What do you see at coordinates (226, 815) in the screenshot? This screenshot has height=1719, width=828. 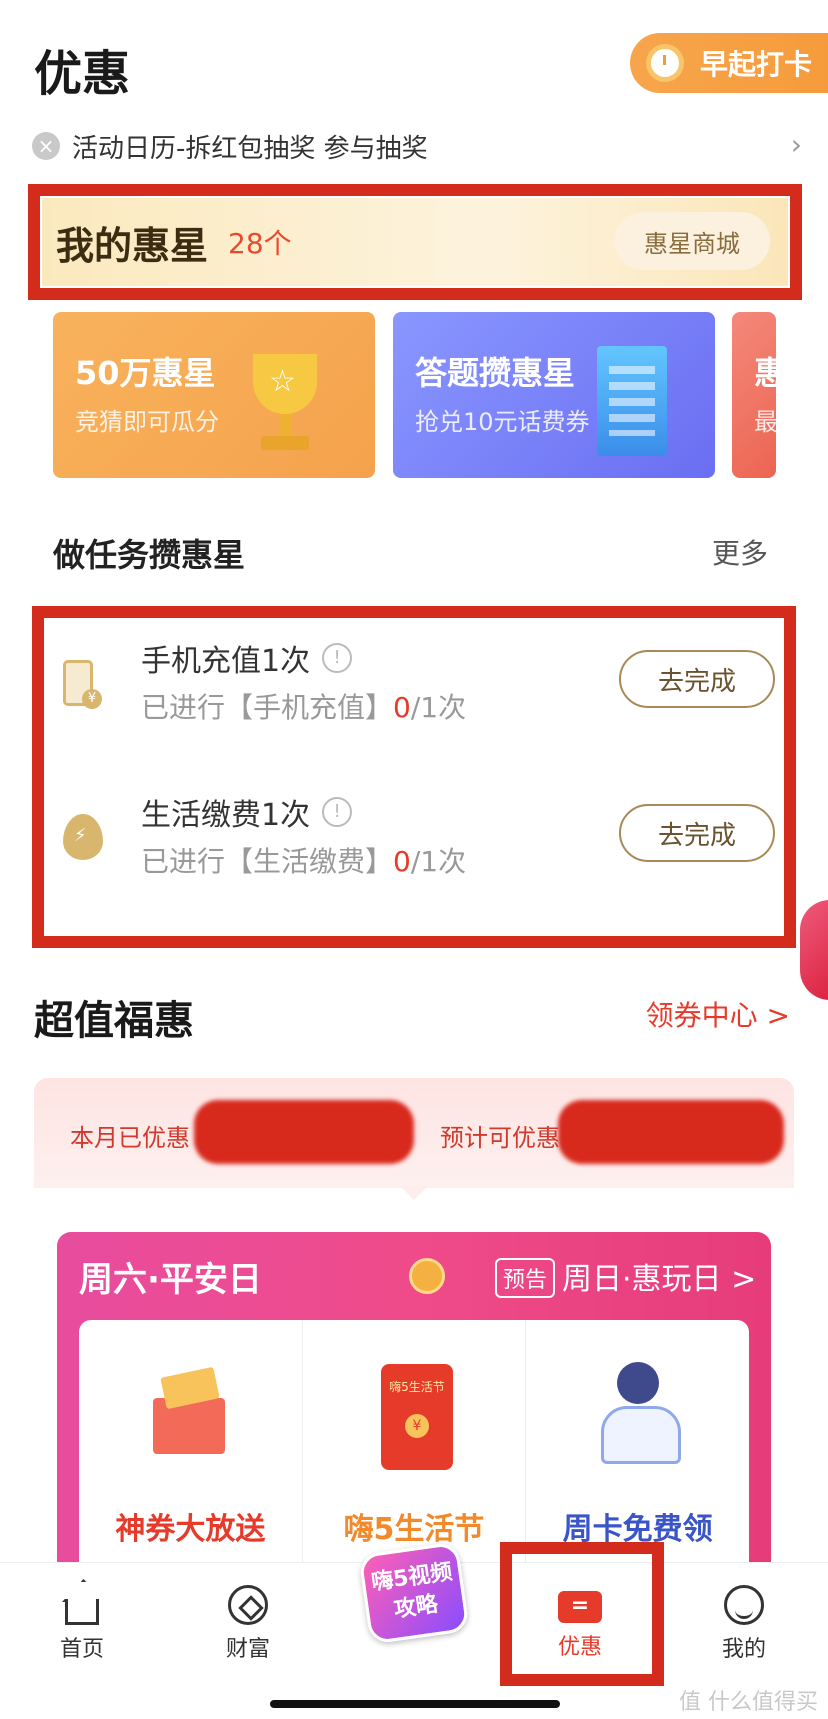 I see `task-title: 生活缴费1次` at bounding box center [226, 815].